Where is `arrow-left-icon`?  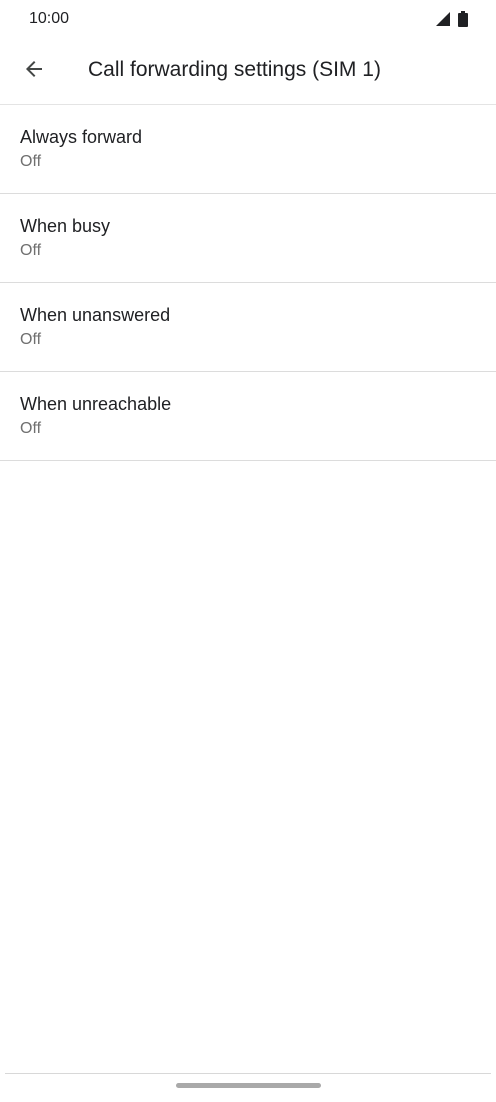
arrow-left-icon is located at coordinates (34, 71).